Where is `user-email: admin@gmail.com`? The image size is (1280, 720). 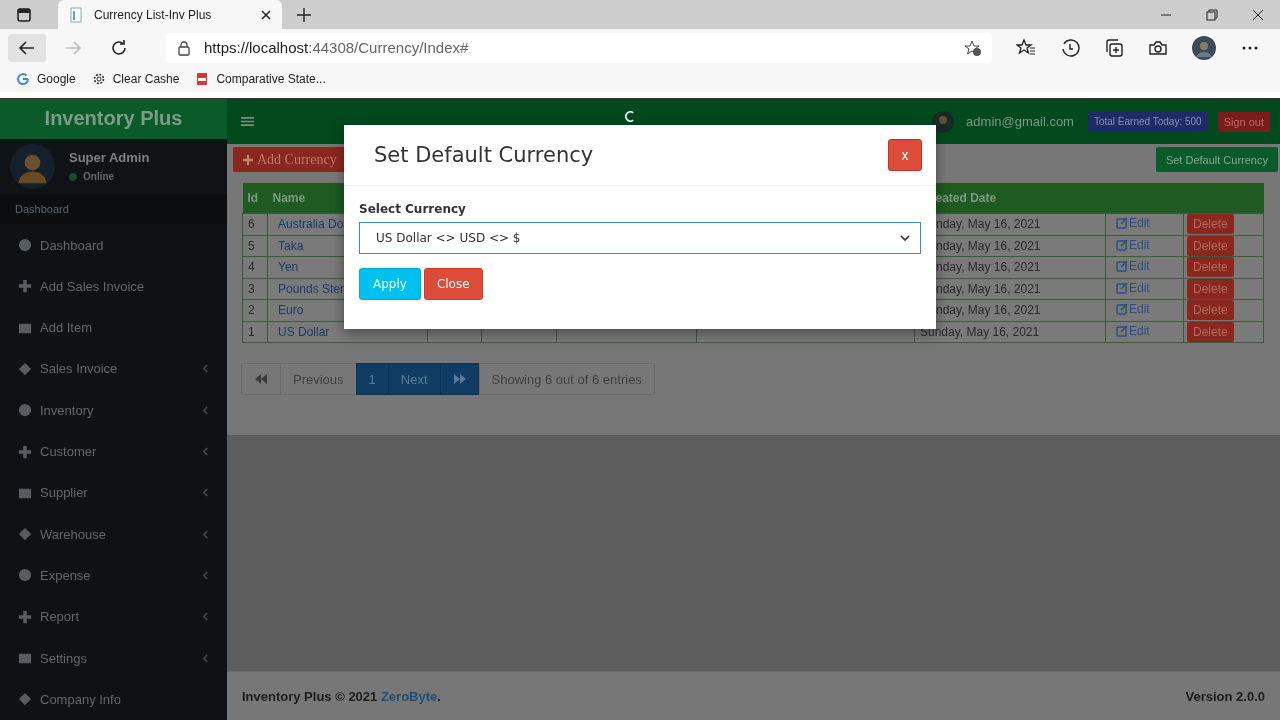
user-email: admin@gmail.com is located at coordinates (1020, 121).